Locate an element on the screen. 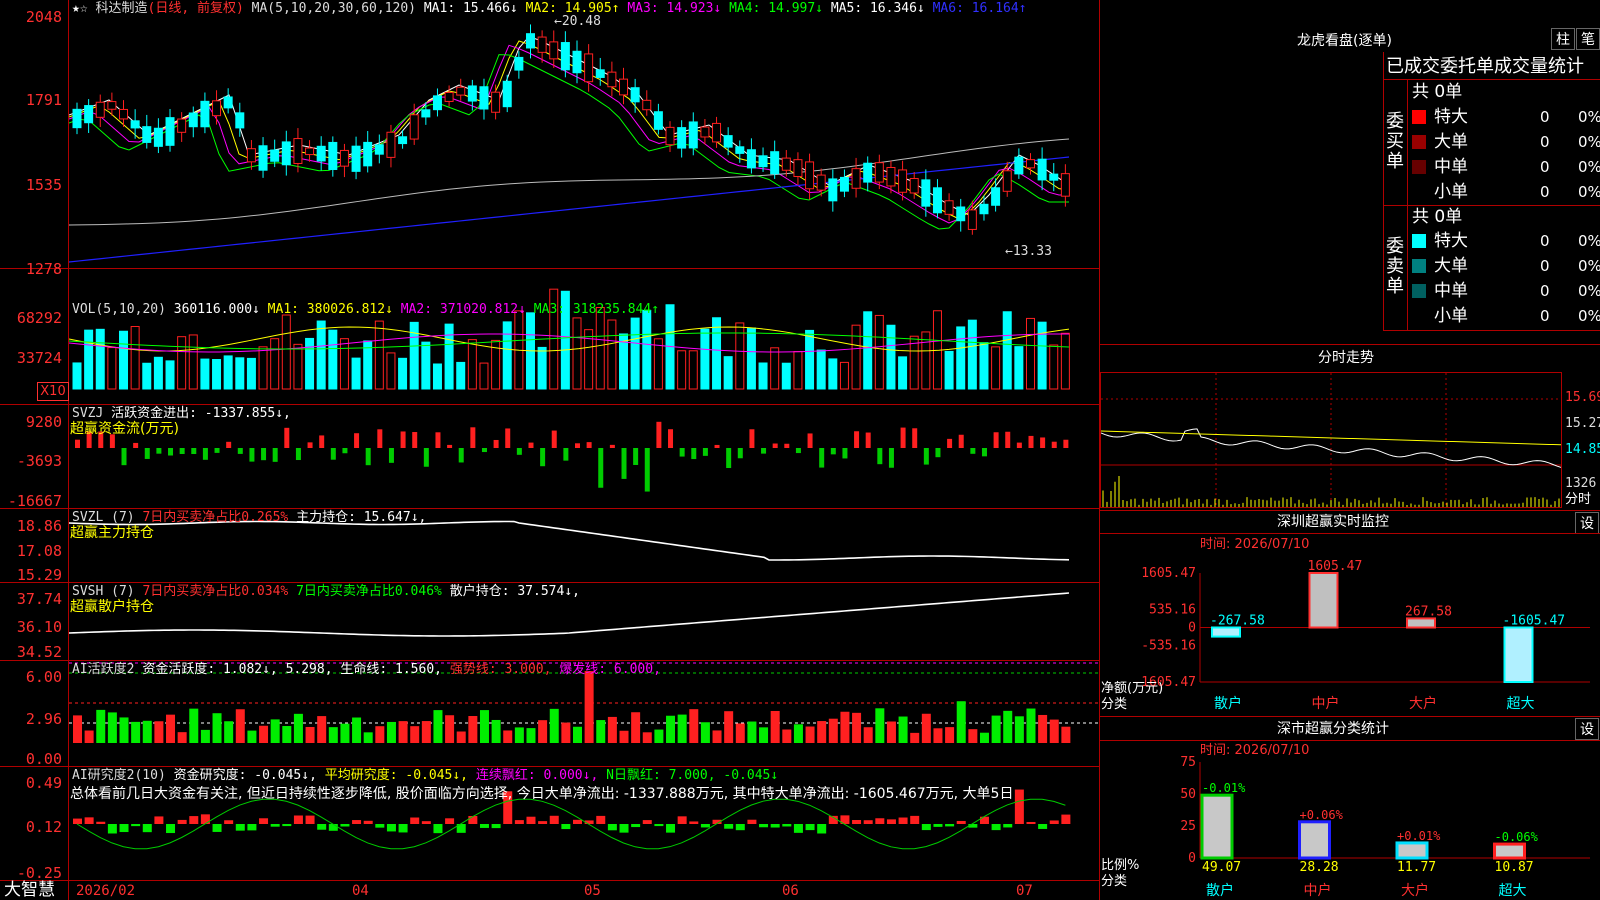 The width and height of the screenshot is (1600, 900). low-marker: ←13.33 is located at coordinates (1028, 251).